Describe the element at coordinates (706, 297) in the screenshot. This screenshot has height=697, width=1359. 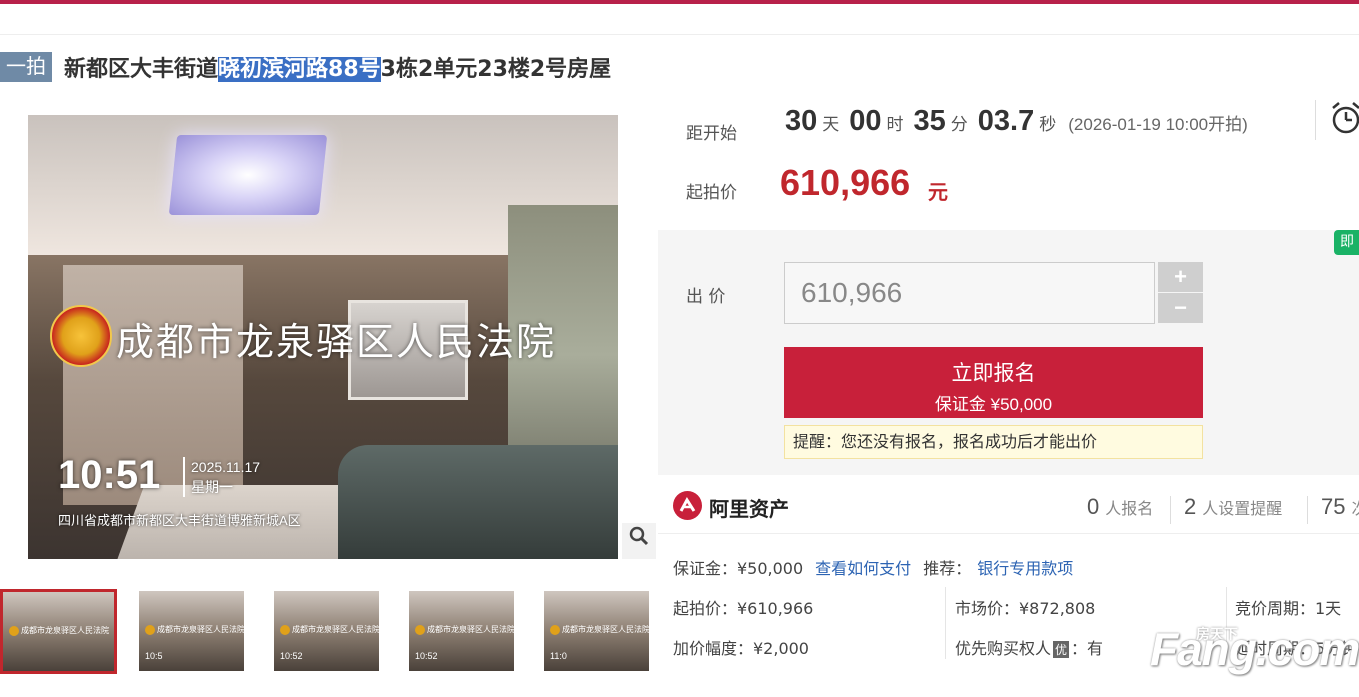
I see `bid-label: 出 价` at that location.